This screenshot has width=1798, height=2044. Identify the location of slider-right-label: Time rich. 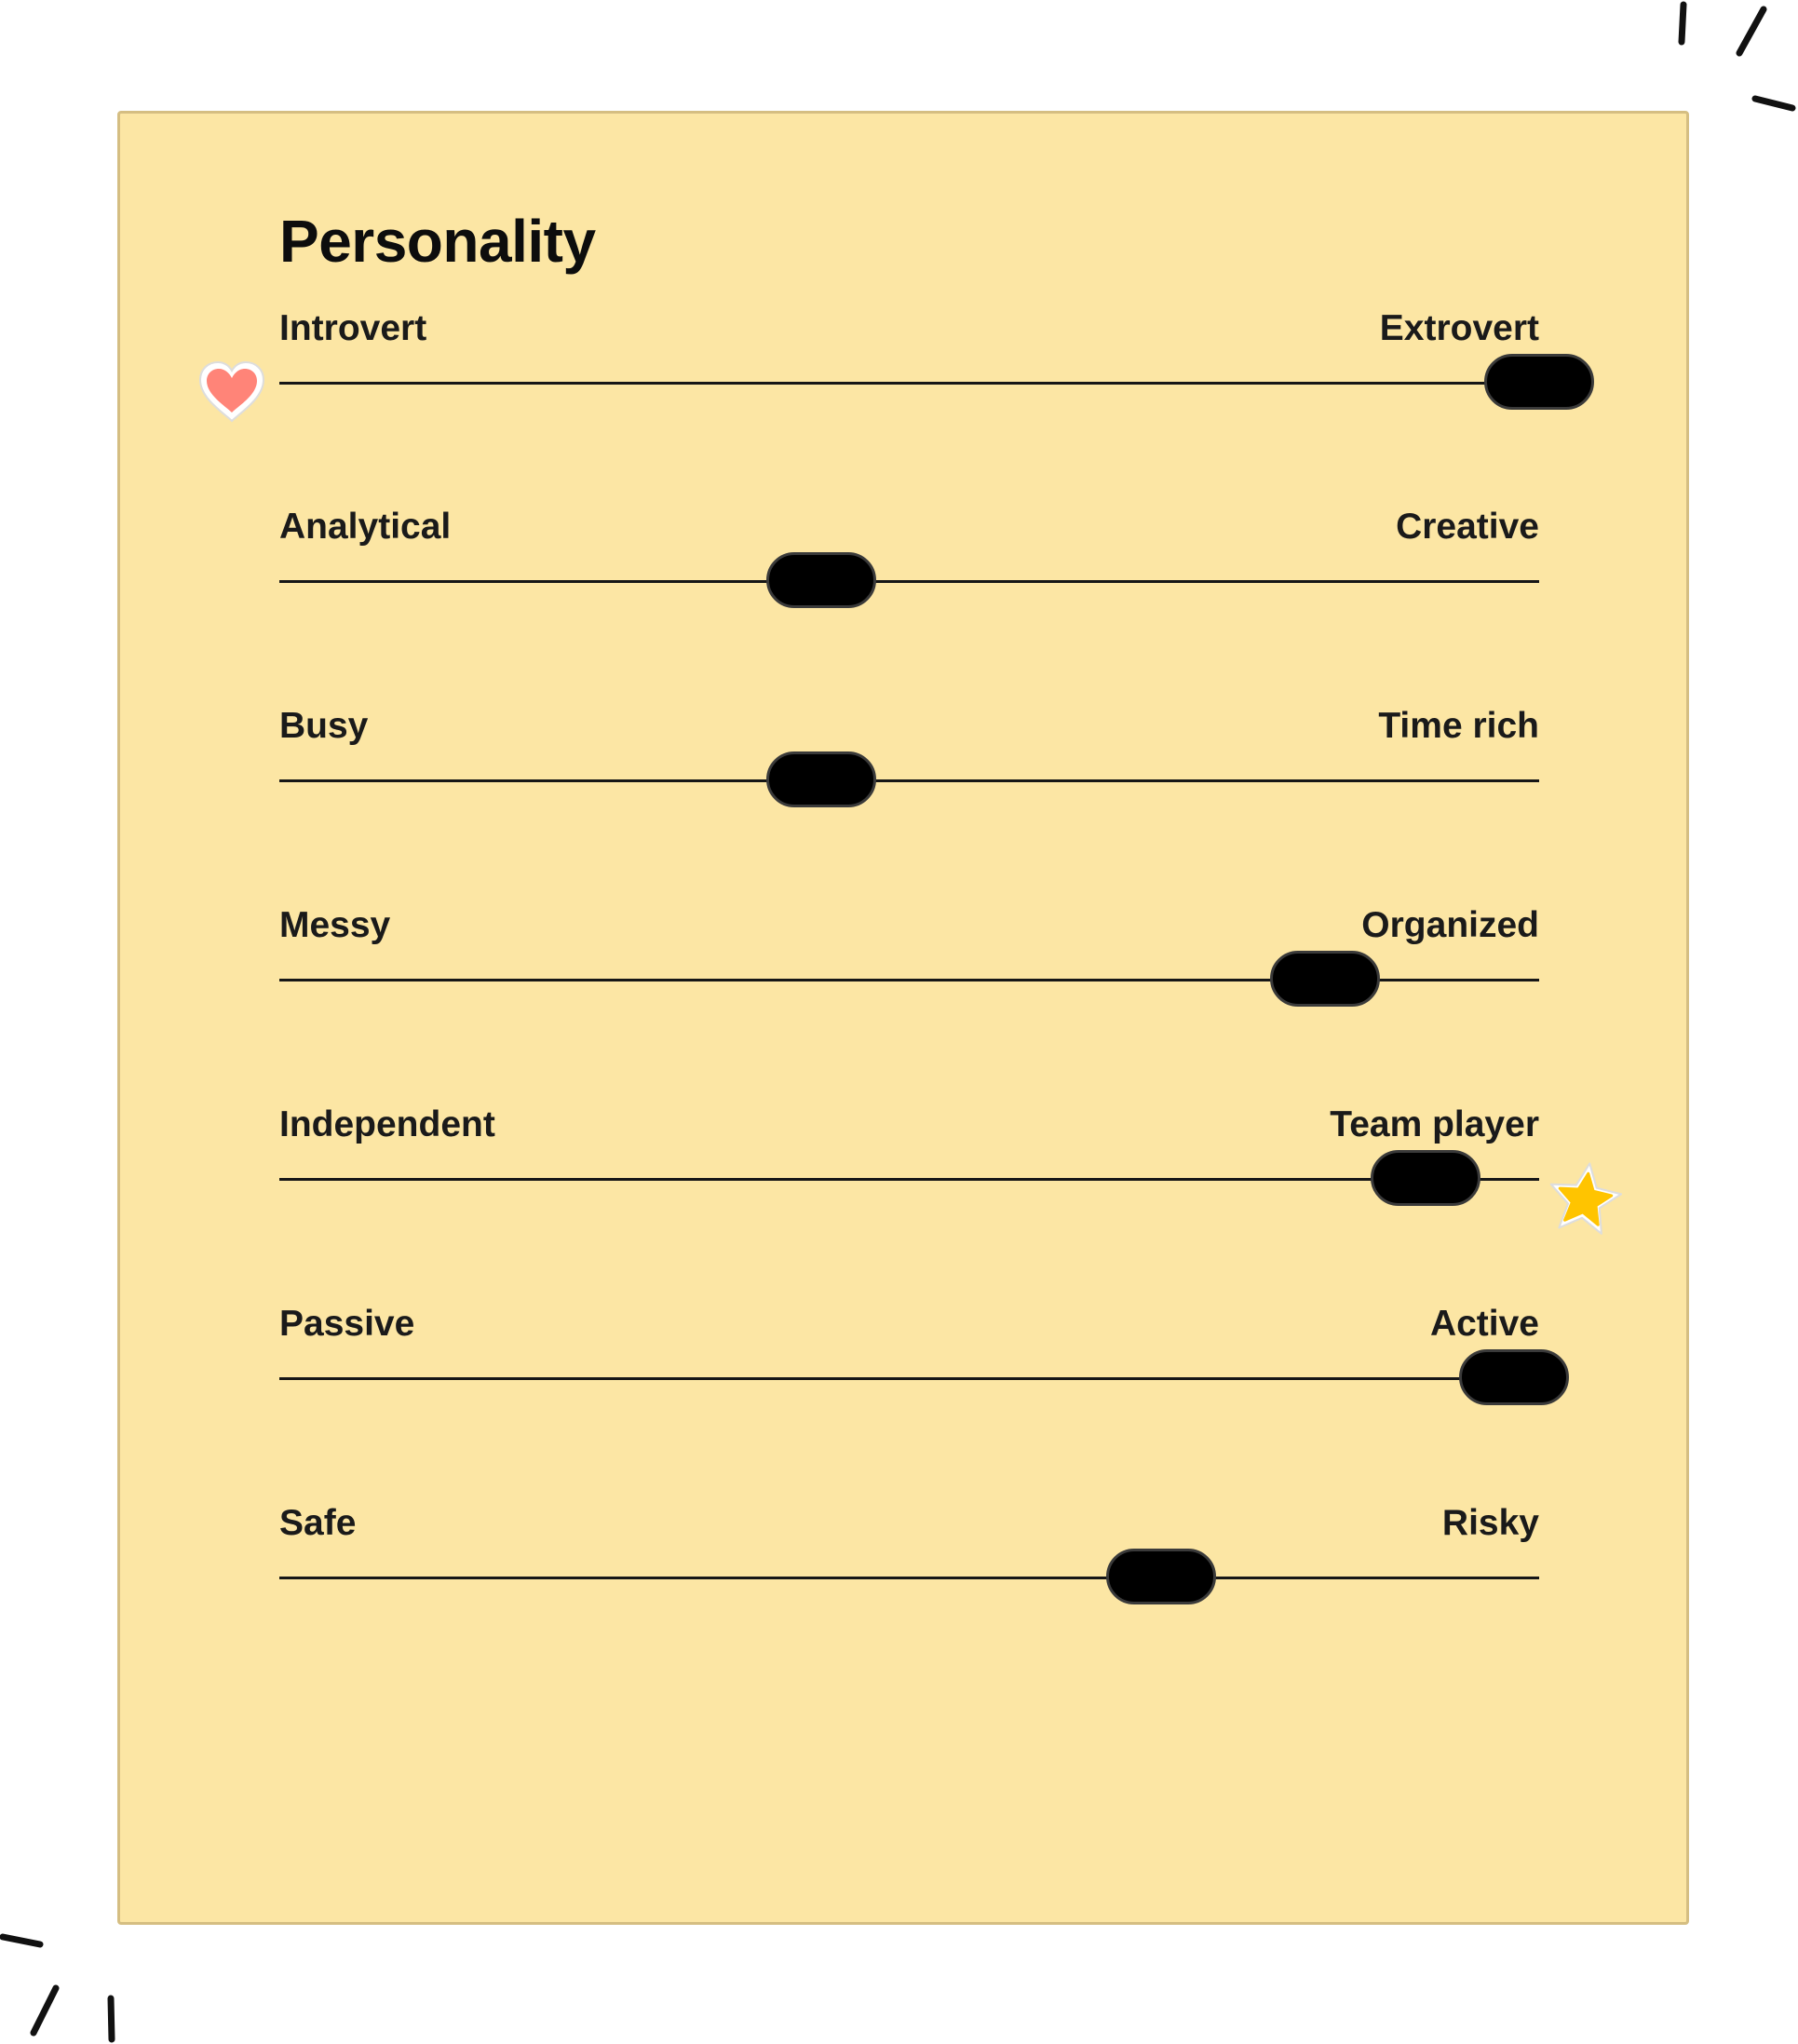
(1458, 726).